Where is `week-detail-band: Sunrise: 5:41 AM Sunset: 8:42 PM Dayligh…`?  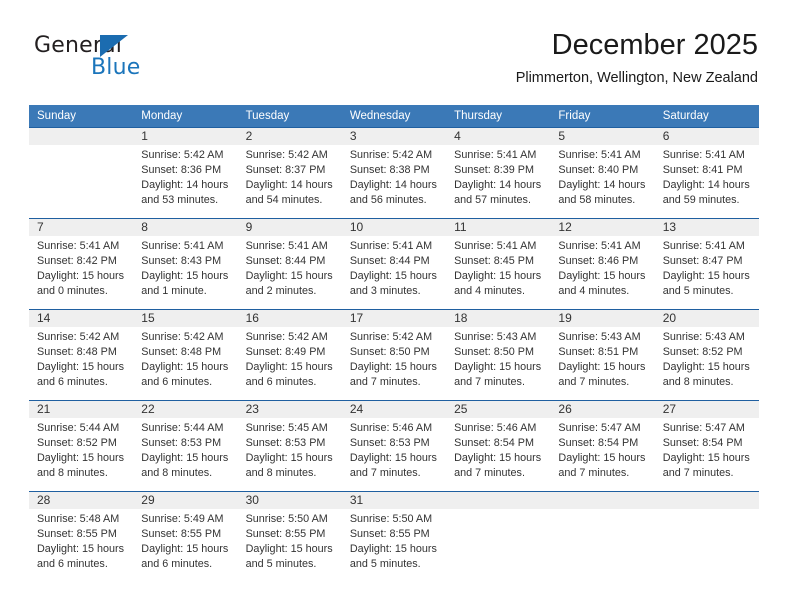
week-detail-band: Sunrise: 5:41 AM Sunset: 8:42 PM Dayligh… is located at coordinates (394, 272).